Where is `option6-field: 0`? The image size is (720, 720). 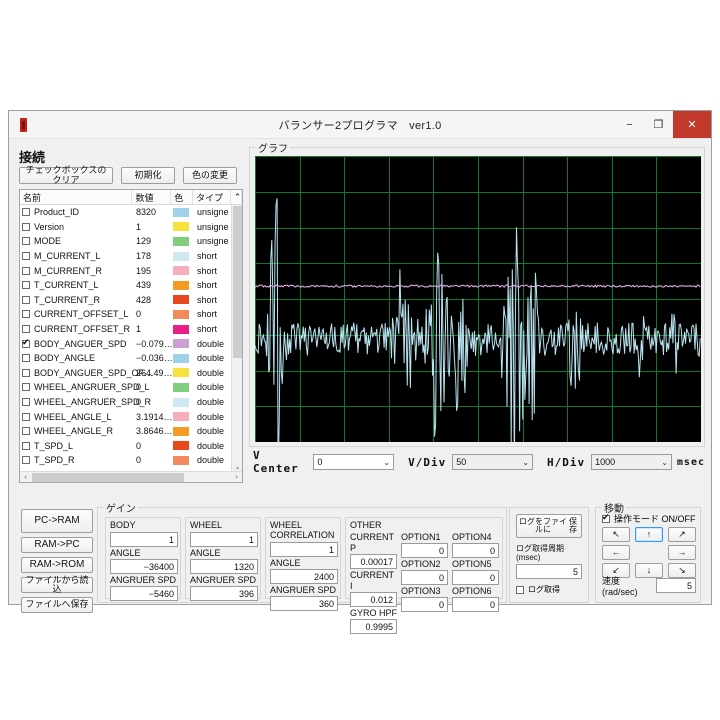
option6-field: 0 is located at coordinates (475, 604).